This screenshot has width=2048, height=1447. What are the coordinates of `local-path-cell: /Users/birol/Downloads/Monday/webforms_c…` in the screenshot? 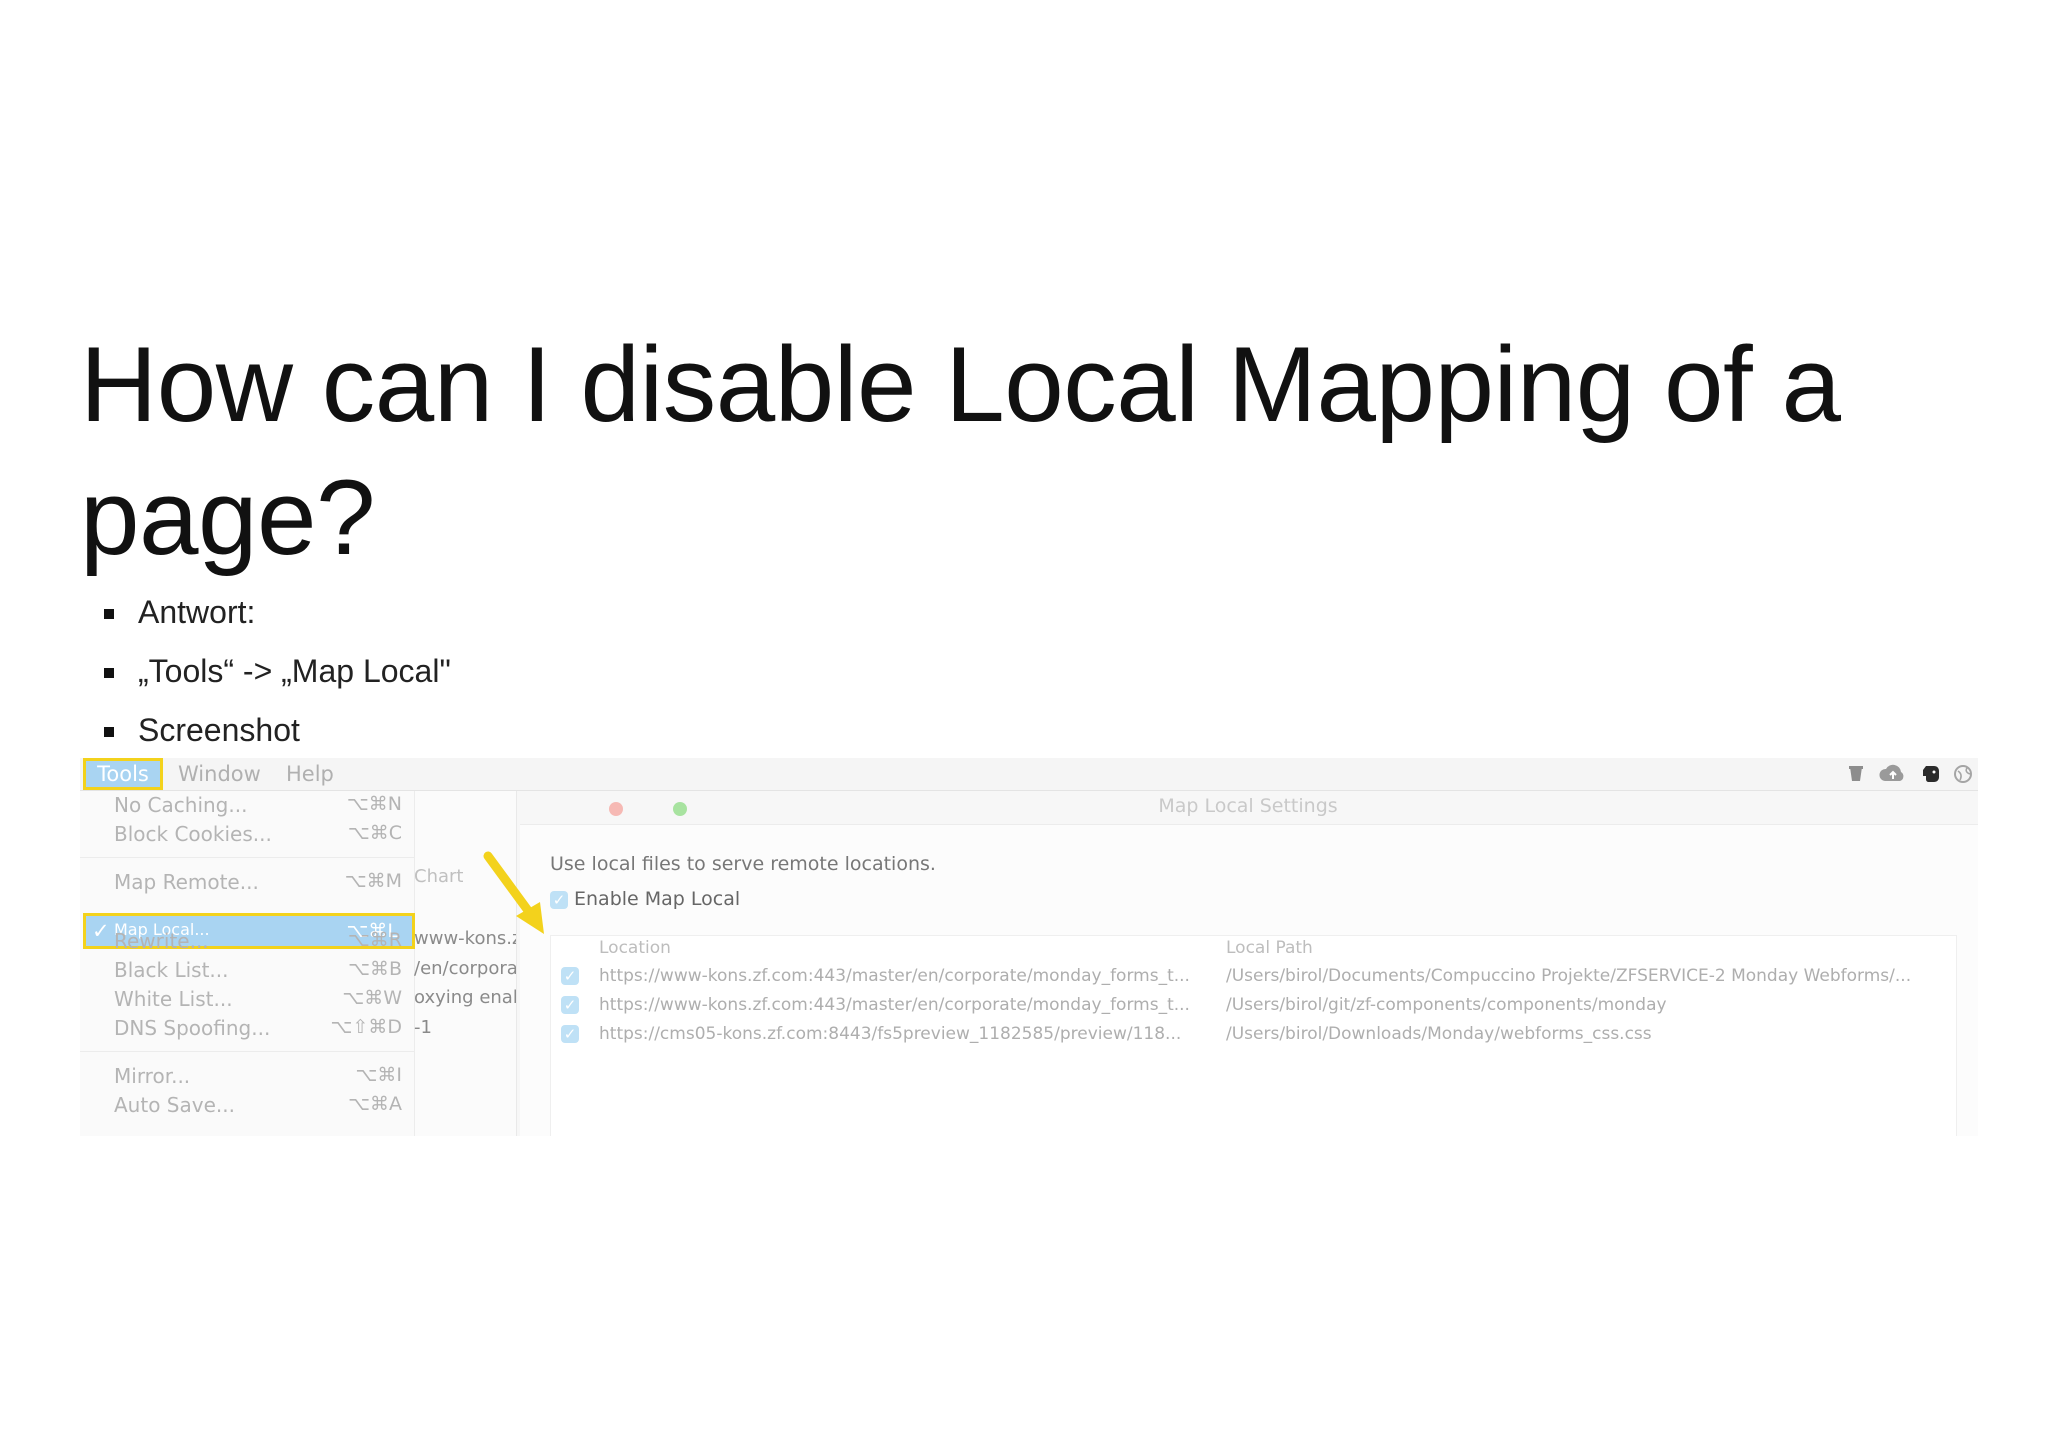 It's located at (1439, 1034).